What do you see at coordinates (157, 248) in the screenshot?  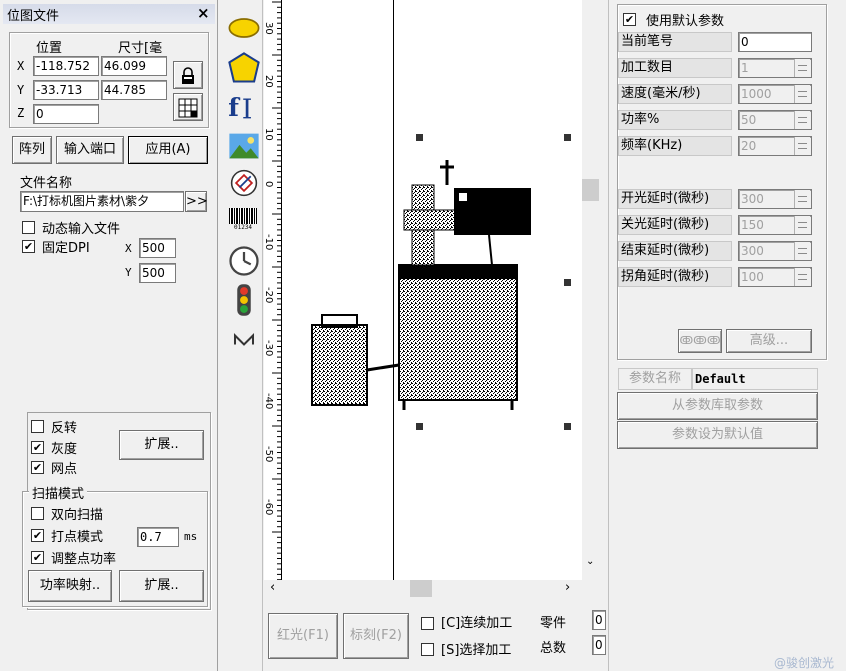 I see `dpi-x-field: 500` at bounding box center [157, 248].